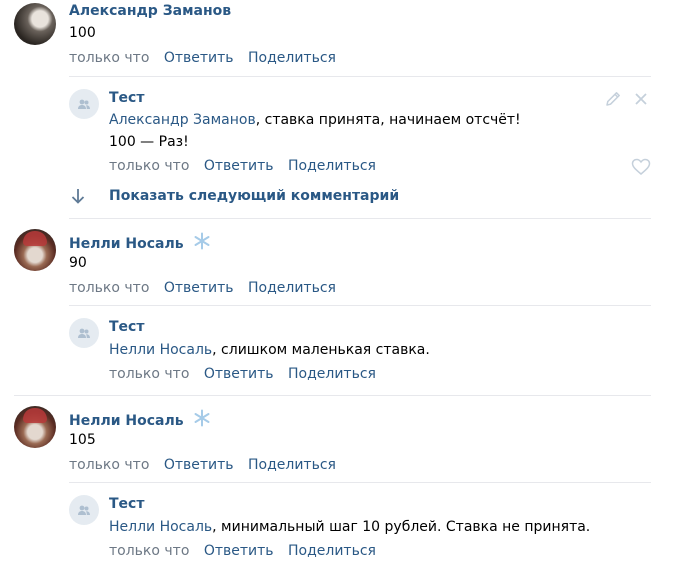 The image size is (673, 566). I want to click on reply-text: Нелли Носаль, слишком маленькая ставка., so click(269, 350).